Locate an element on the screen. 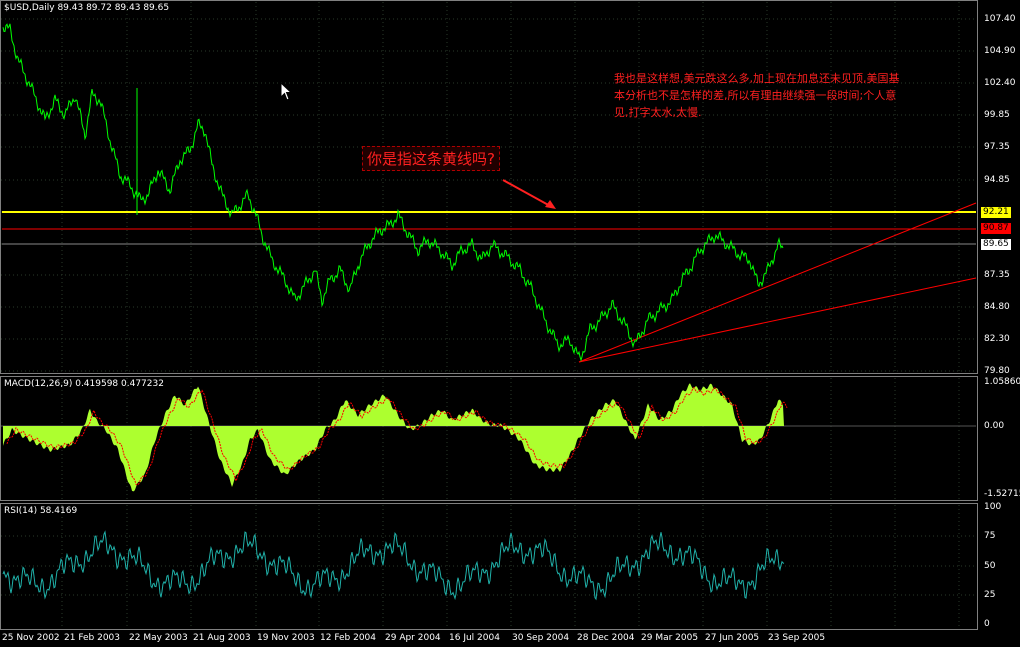 Image resolution: width=1020 pixels, height=647 pixels. date-tick: 19 Nov 2003 is located at coordinates (286, 638).